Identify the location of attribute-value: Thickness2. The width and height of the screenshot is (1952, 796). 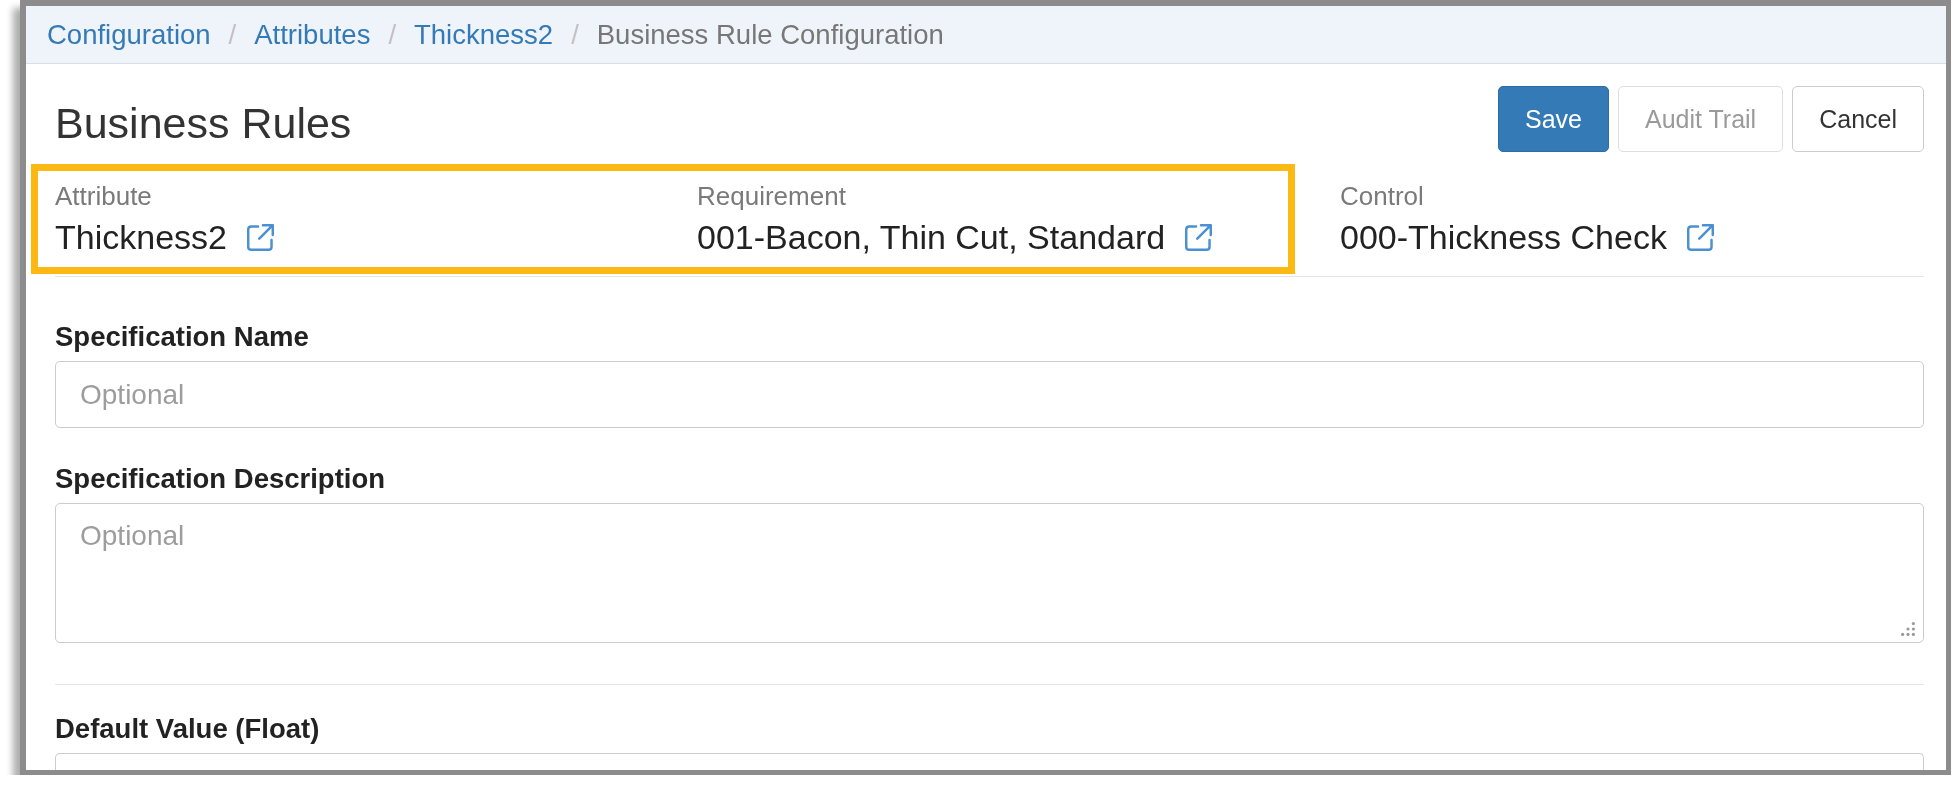
(141, 237).